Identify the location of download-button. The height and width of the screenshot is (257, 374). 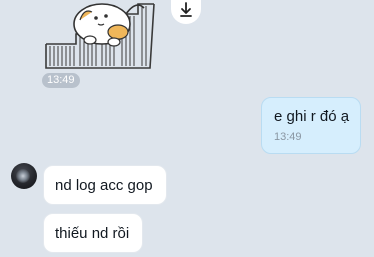
(186, 12).